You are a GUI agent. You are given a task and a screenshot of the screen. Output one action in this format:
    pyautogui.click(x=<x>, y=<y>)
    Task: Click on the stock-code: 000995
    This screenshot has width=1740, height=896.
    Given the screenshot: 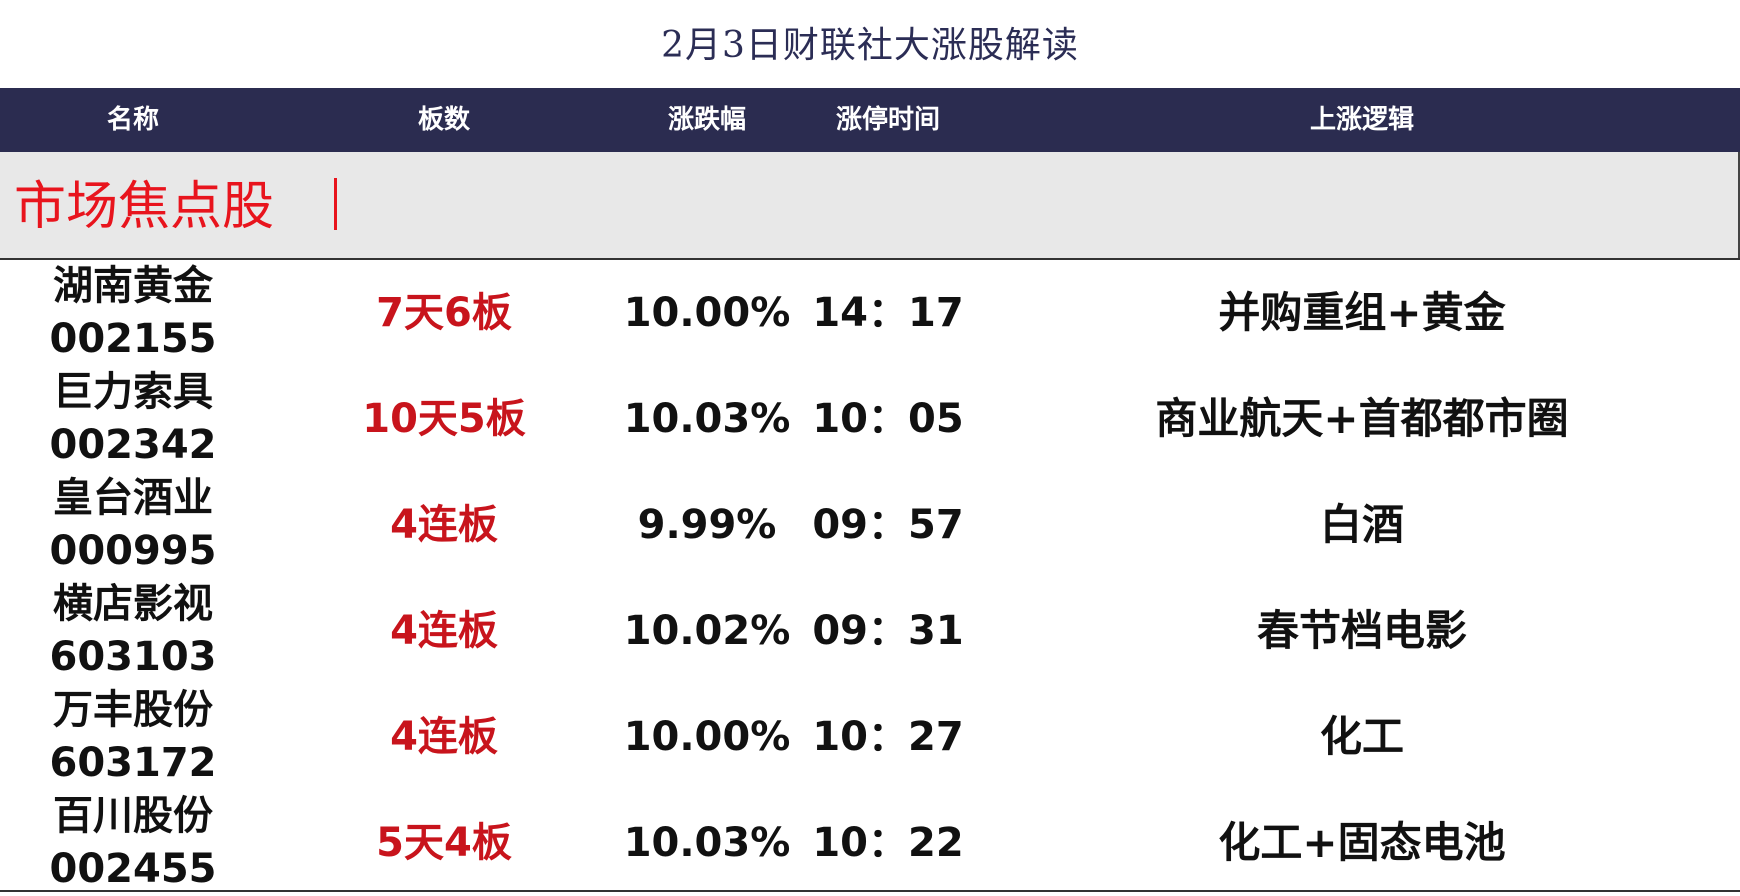 What is the action you would take?
    pyautogui.click(x=133, y=551)
    